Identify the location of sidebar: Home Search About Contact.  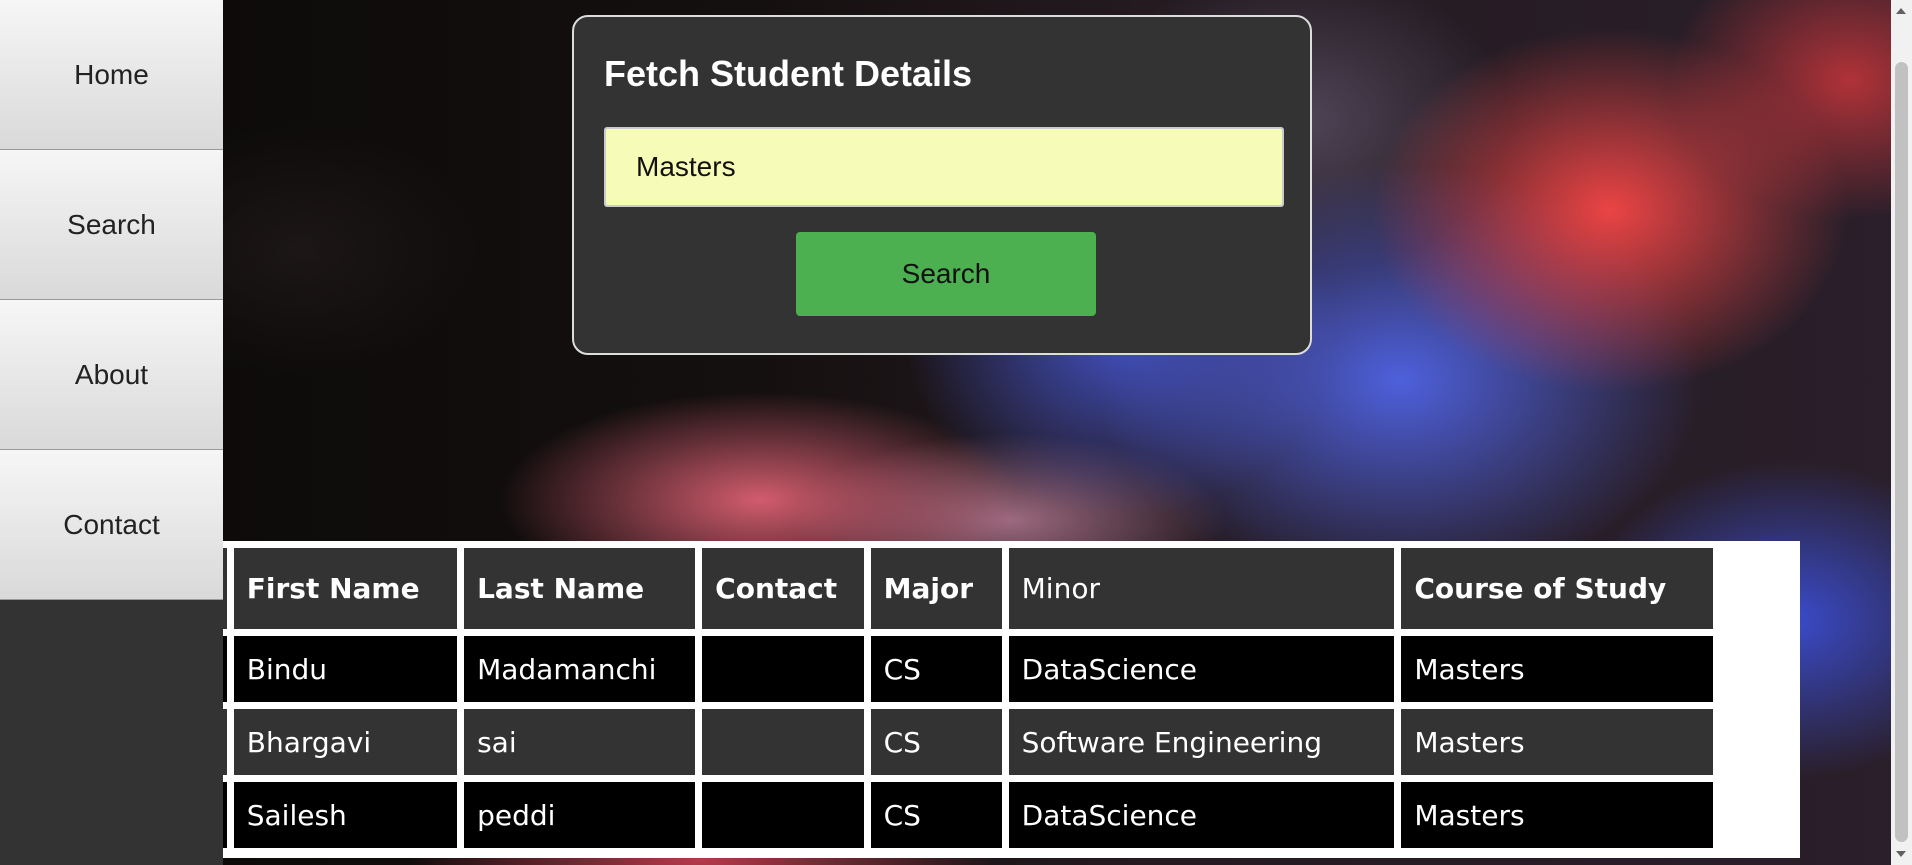
(111, 432).